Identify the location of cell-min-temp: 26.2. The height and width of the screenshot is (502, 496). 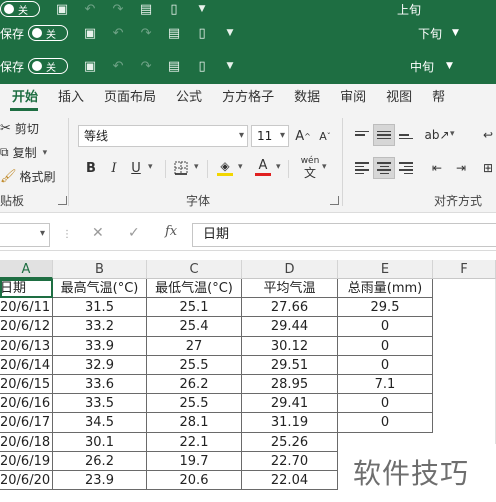
(194, 385).